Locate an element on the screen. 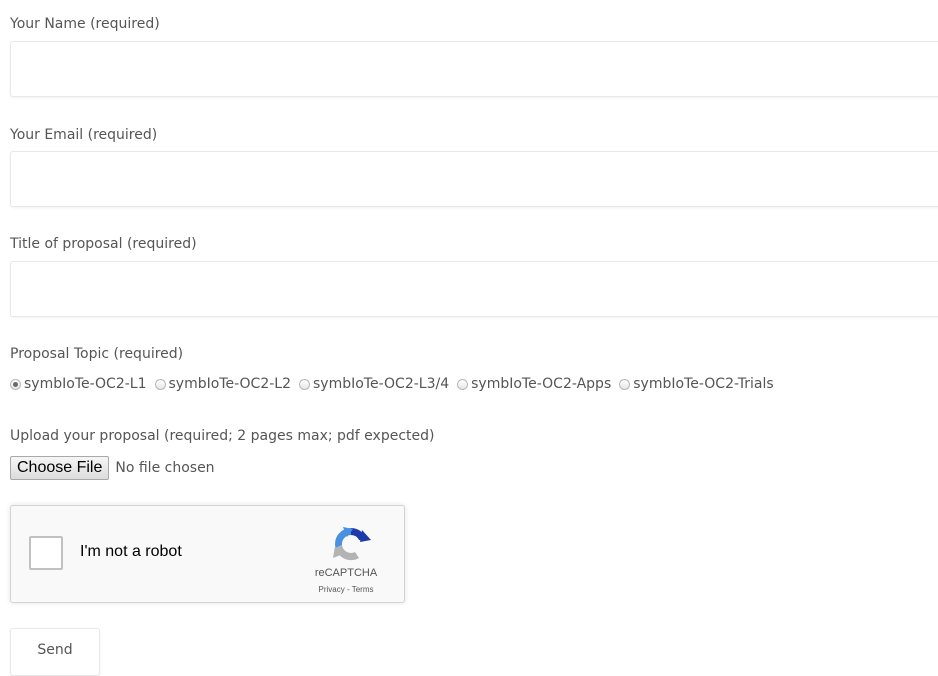 Image resolution: width=938 pixels, height=676 pixels. file-upload: Choose File No file chosen is located at coordinates (112, 468).